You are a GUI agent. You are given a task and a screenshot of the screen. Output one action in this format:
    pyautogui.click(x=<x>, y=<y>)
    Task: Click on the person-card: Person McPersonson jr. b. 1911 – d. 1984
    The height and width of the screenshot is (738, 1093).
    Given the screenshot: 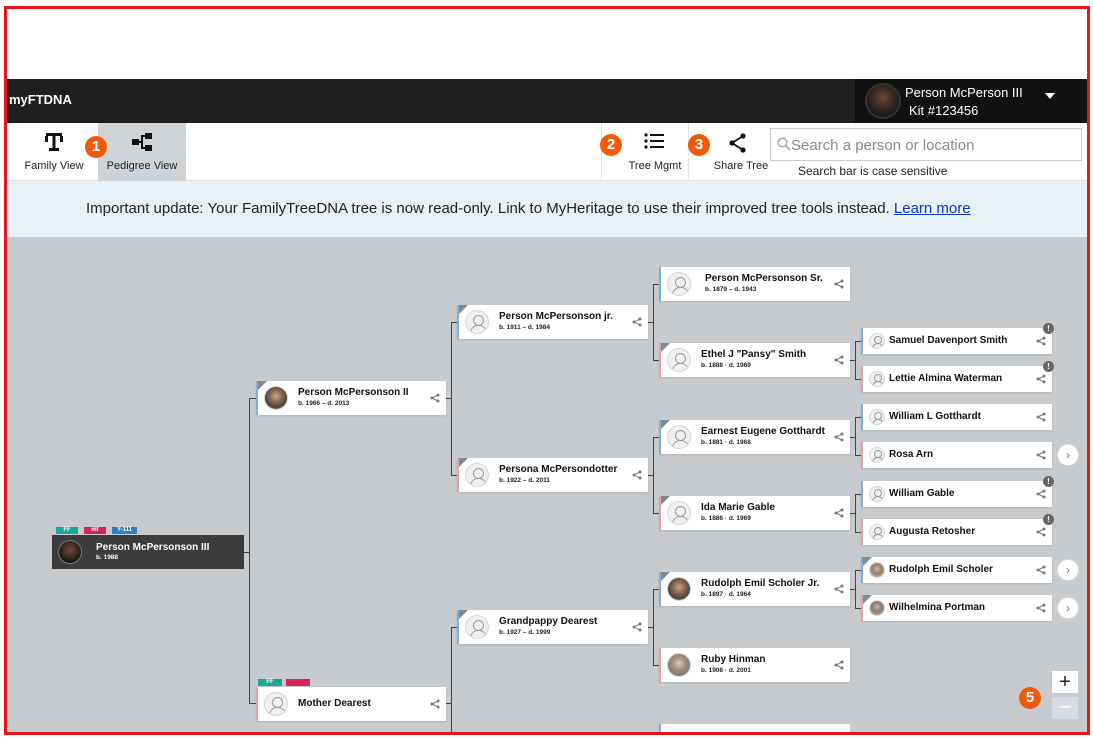 What is the action you would take?
    pyautogui.click(x=552, y=322)
    